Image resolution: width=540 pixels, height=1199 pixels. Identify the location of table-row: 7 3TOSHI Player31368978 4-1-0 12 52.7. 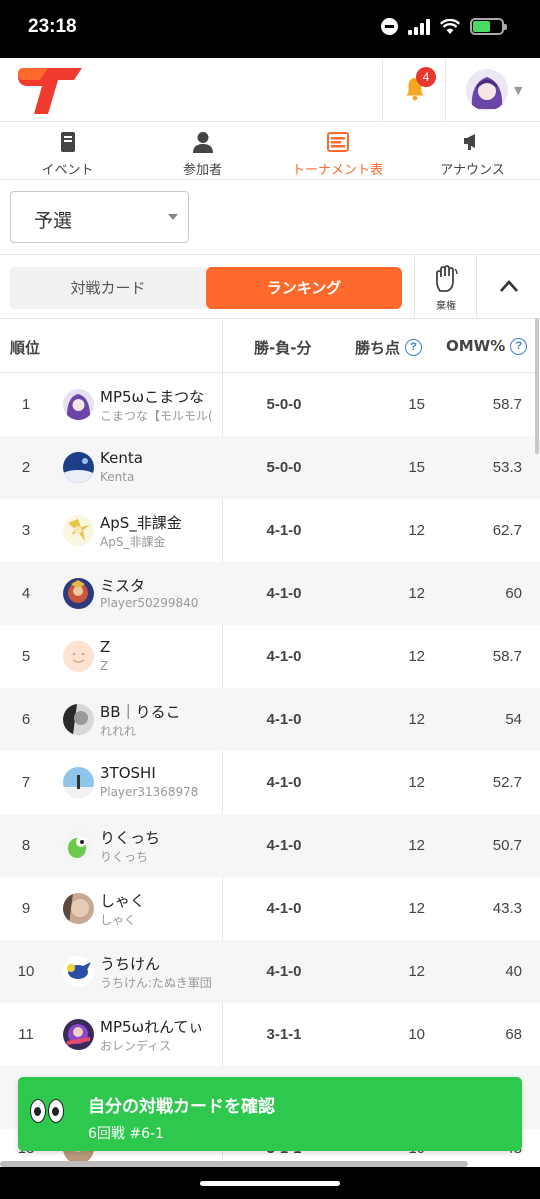
(270, 782).